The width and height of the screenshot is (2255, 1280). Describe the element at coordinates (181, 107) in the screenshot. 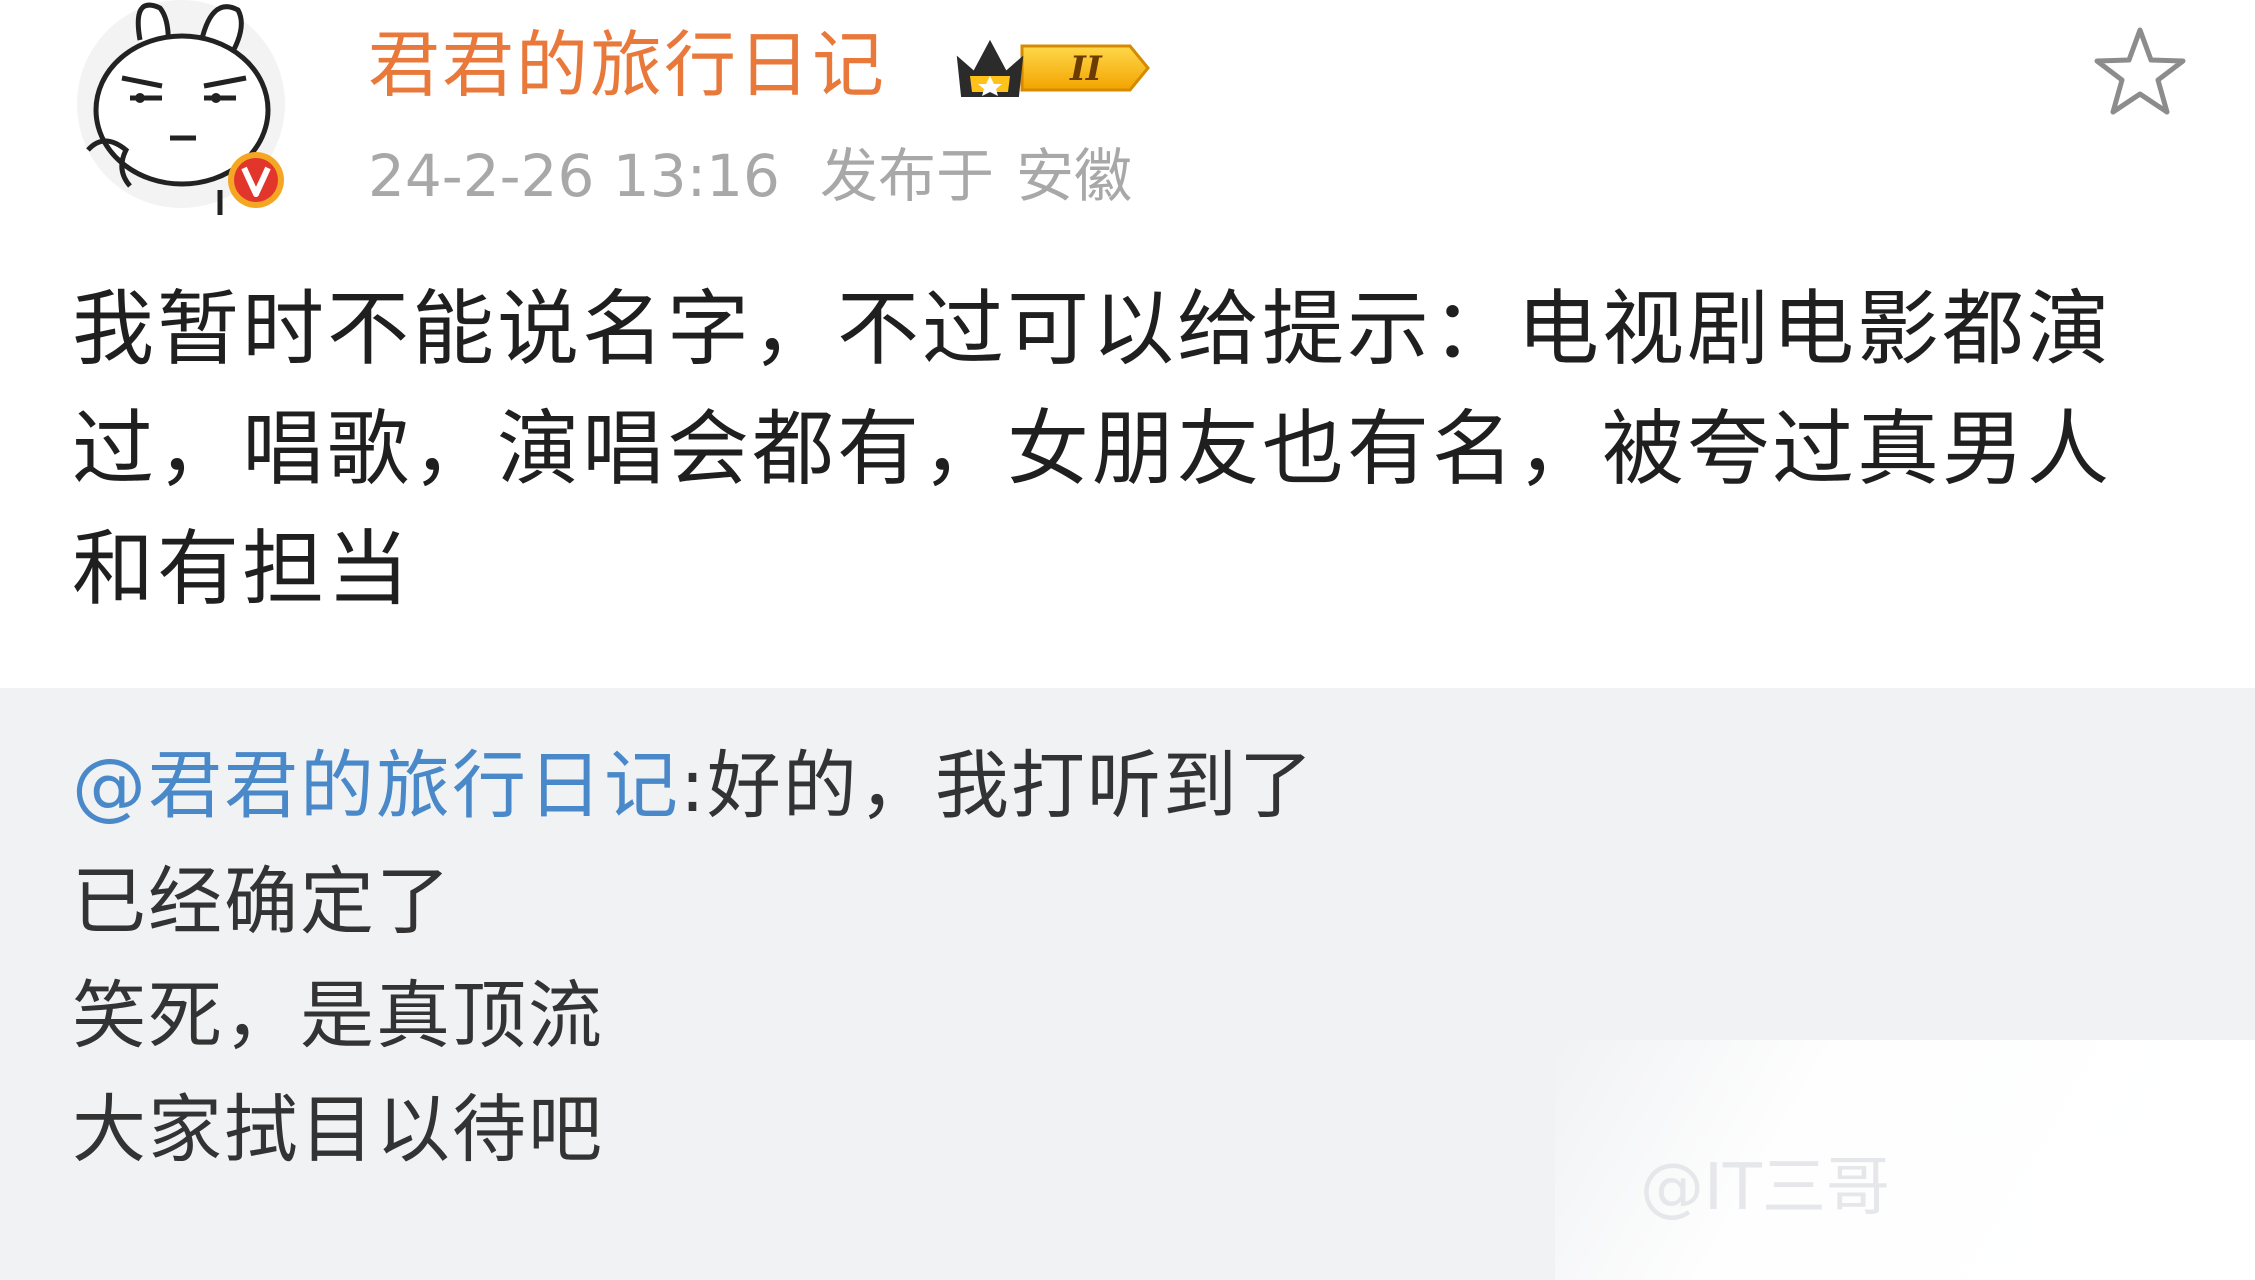

I see `avatar` at that location.